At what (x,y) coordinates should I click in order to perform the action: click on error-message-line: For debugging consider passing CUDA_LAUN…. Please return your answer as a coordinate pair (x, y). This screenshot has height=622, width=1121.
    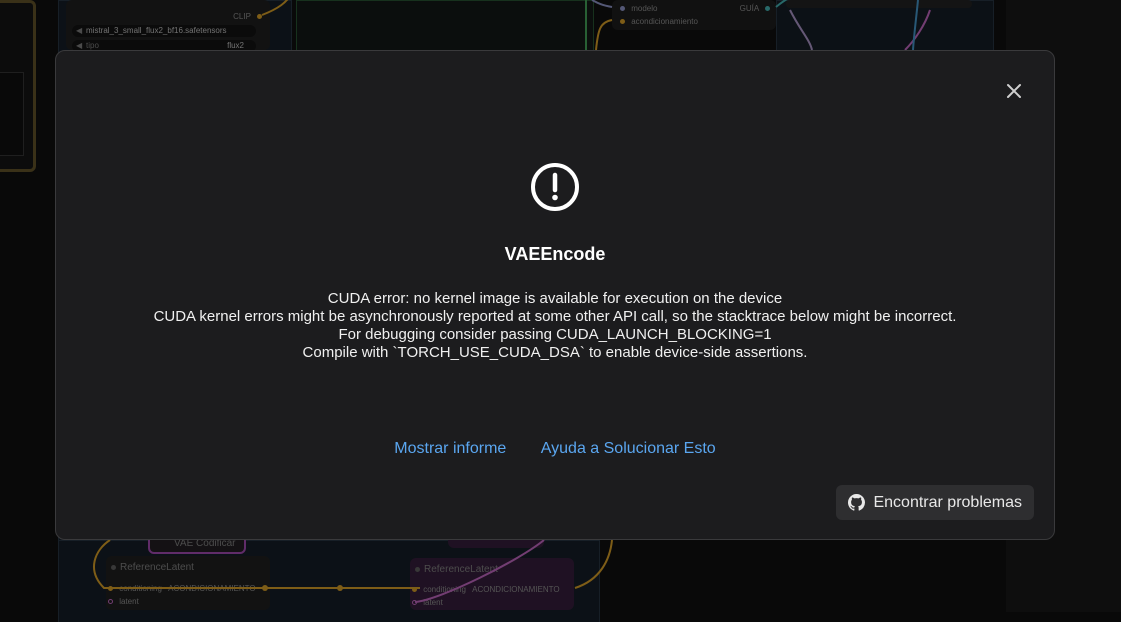
    Looking at the image, I should click on (555, 334).